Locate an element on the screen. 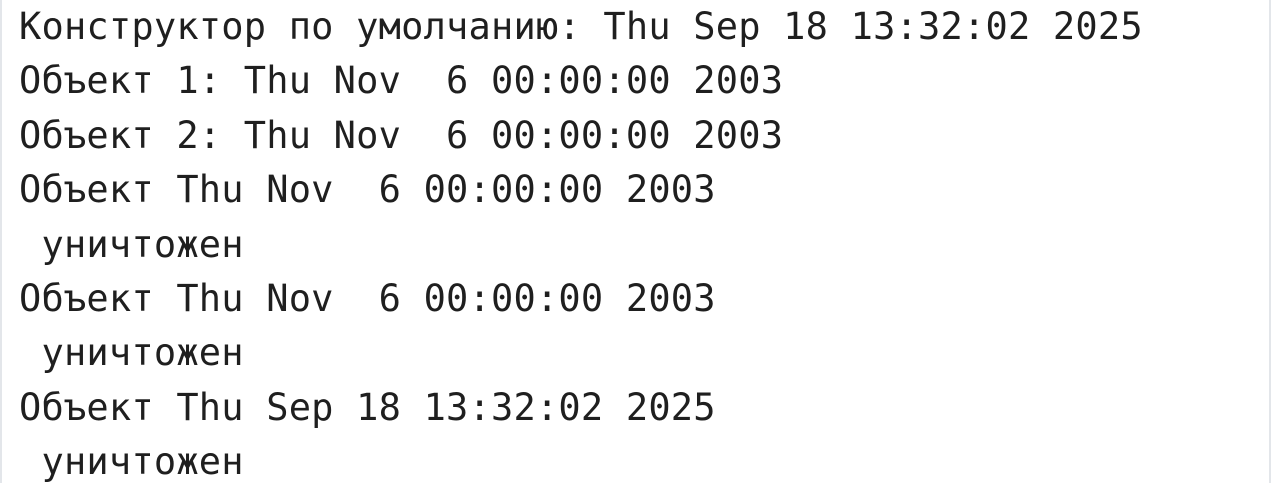  console-line: Объект Thu Sep 18 13:32:02 2025 is located at coordinates (367, 407).